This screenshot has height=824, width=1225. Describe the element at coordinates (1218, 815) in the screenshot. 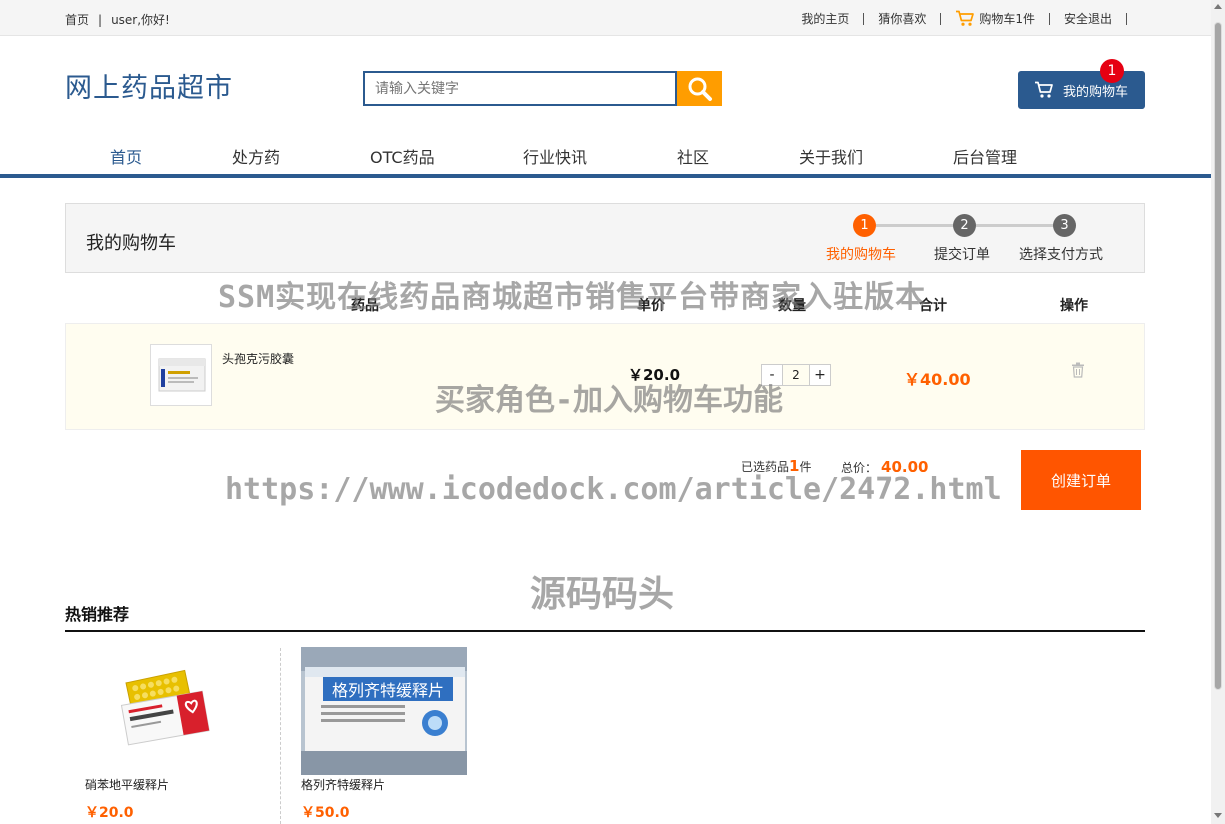

I see `scroll-down-icon` at that location.